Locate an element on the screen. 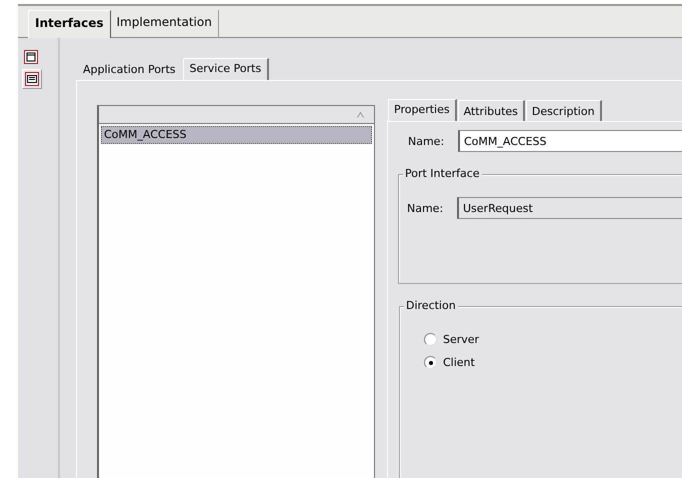 This screenshot has width=682, height=478. interface-name-field: UserRequest is located at coordinates (569, 208).